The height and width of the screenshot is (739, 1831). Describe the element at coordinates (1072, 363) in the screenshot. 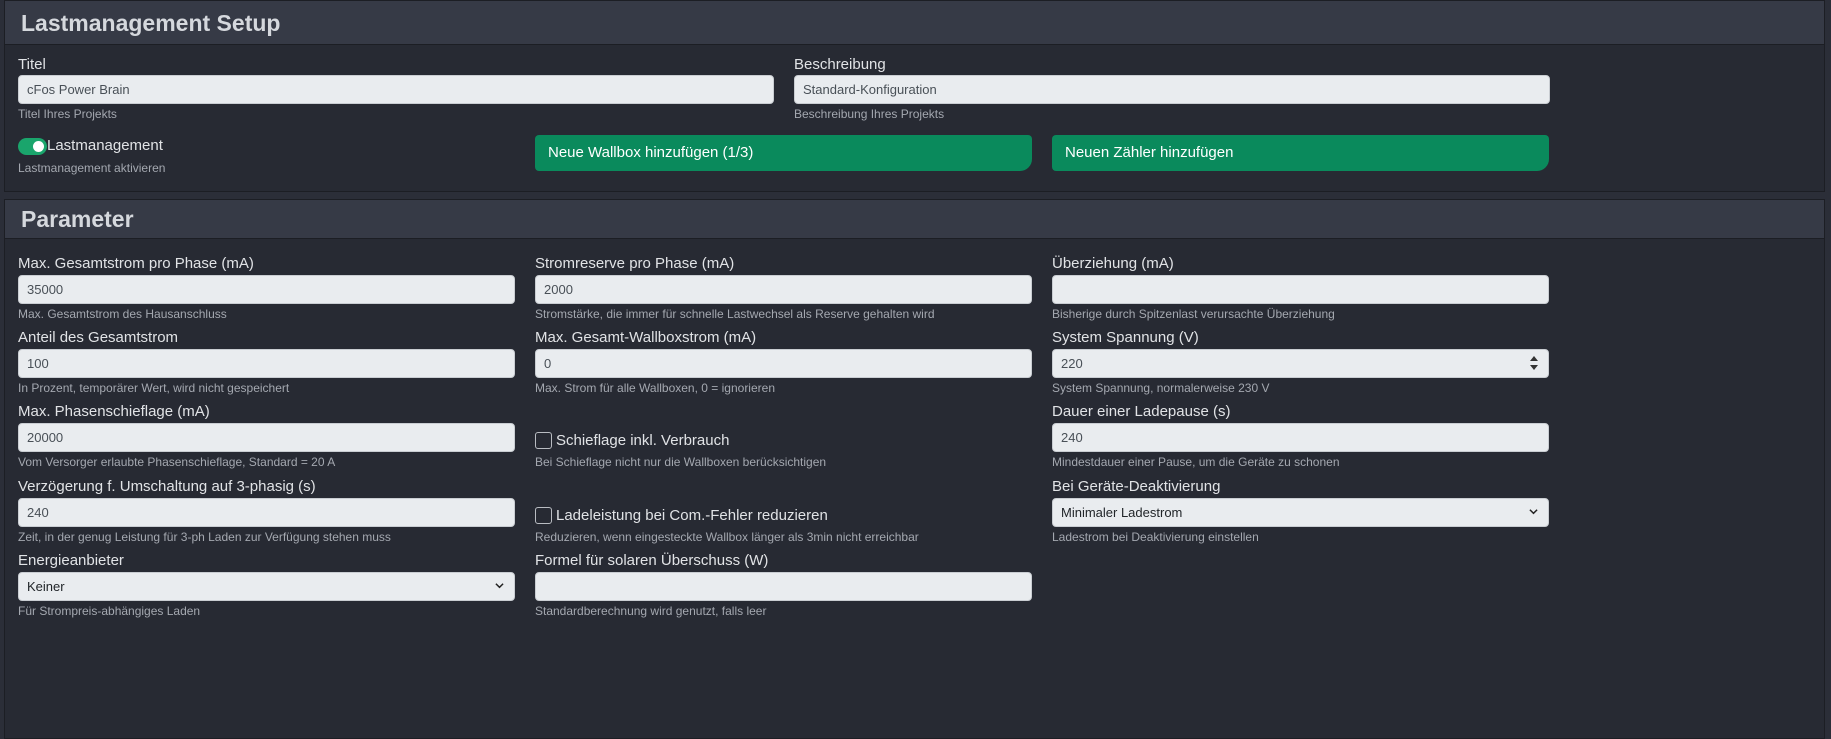

I see `voltage-value: 220` at that location.